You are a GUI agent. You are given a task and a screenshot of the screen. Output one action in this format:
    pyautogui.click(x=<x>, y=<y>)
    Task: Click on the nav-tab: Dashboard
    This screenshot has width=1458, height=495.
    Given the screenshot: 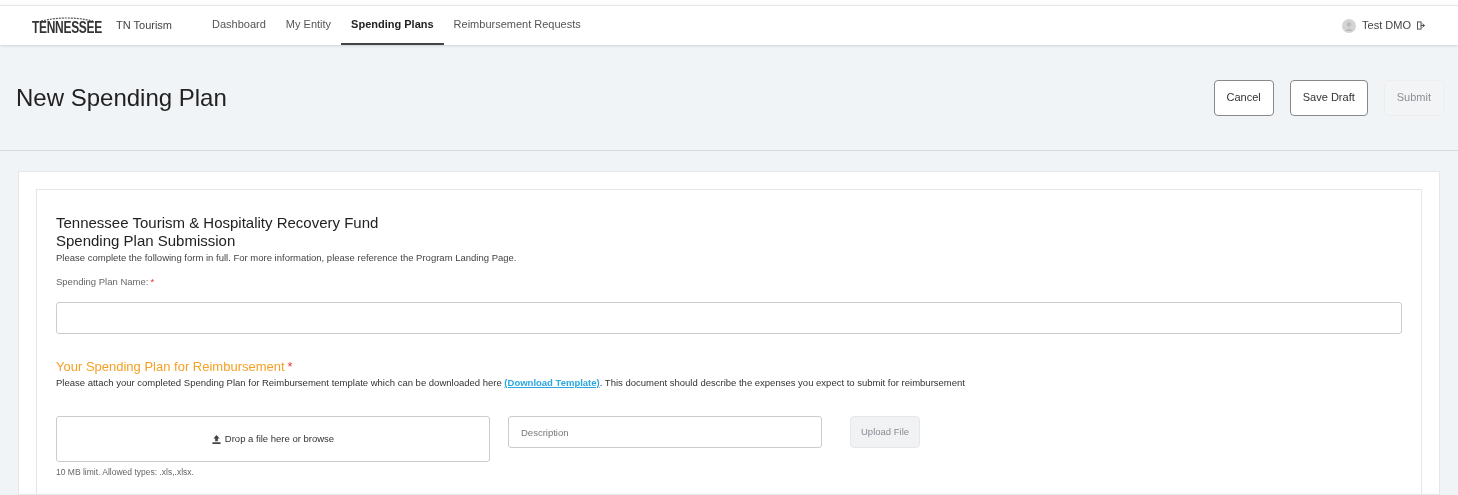 What is the action you would take?
    pyautogui.click(x=239, y=25)
    